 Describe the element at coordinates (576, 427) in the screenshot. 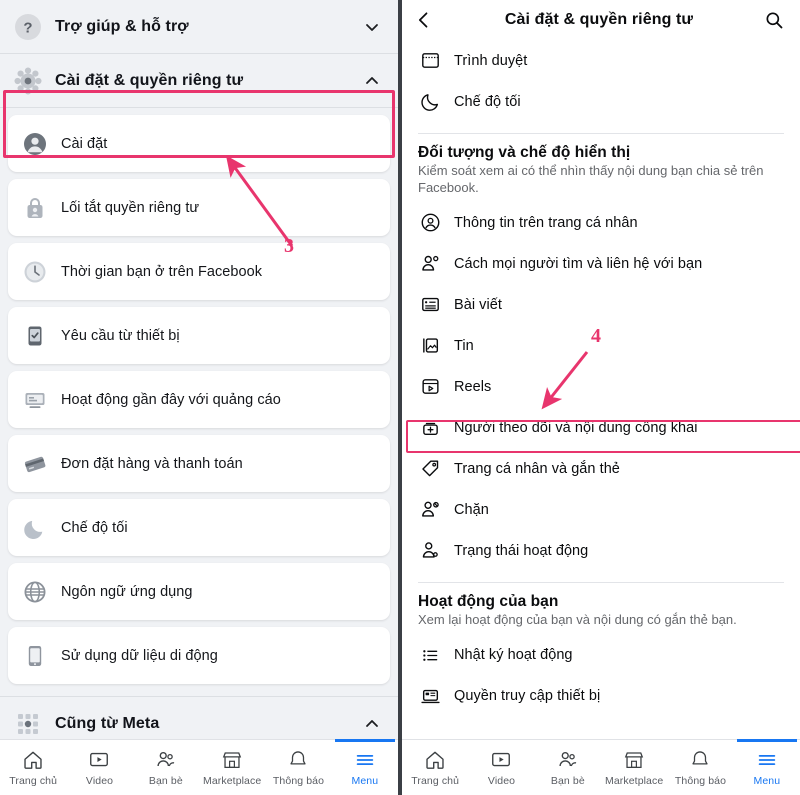

I see `list-item-label: Người theo dõi và nội dung công khai` at that location.